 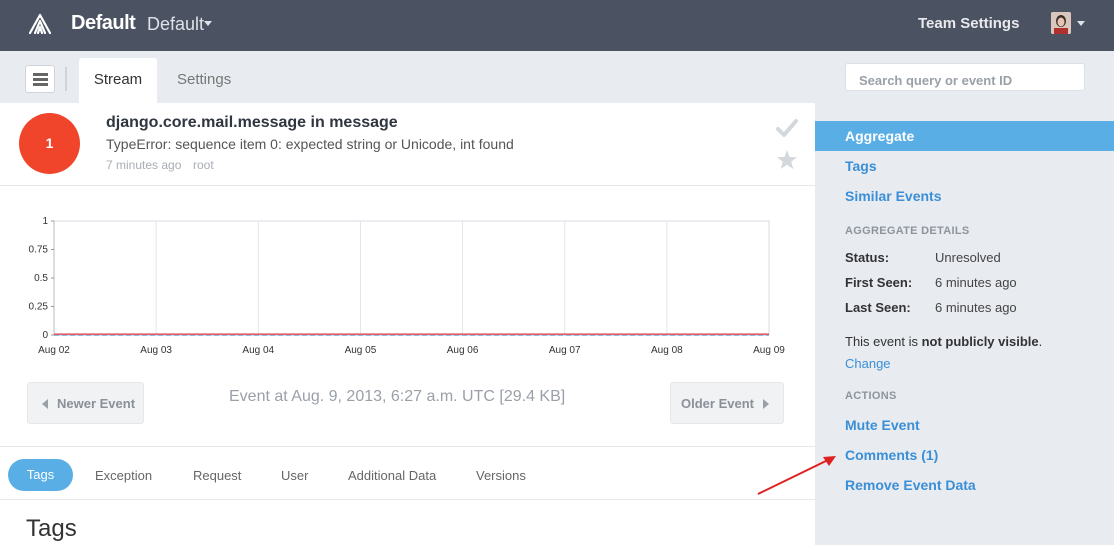 What do you see at coordinates (1040, 341) in the screenshot?
I see `visibility-suffix: .` at bounding box center [1040, 341].